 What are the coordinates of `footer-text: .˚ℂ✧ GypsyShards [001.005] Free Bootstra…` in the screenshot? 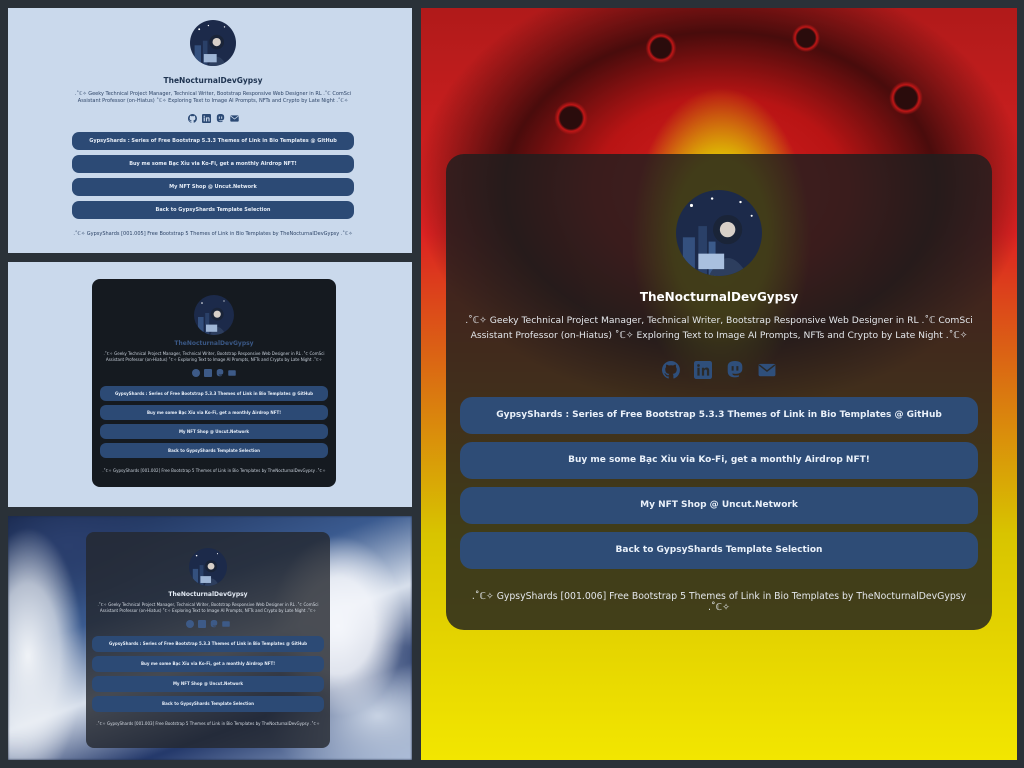 It's located at (213, 233).